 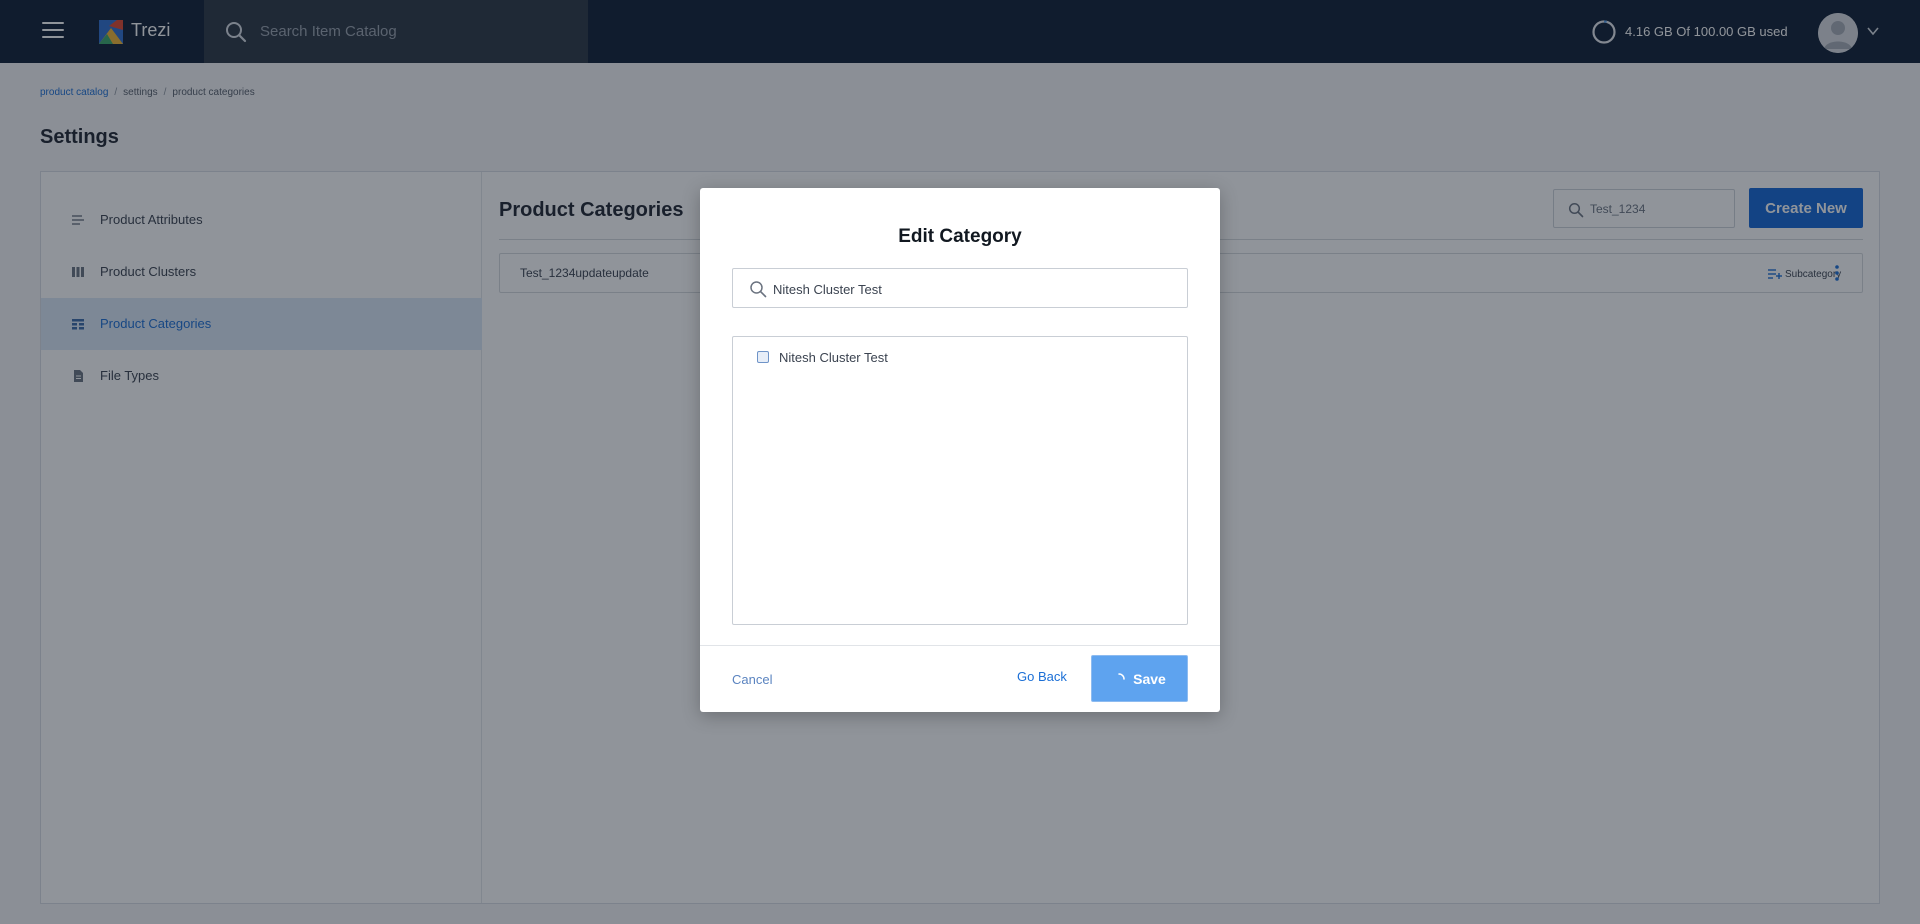 I want to click on go-back-button: Go Back, so click(x=1042, y=676).